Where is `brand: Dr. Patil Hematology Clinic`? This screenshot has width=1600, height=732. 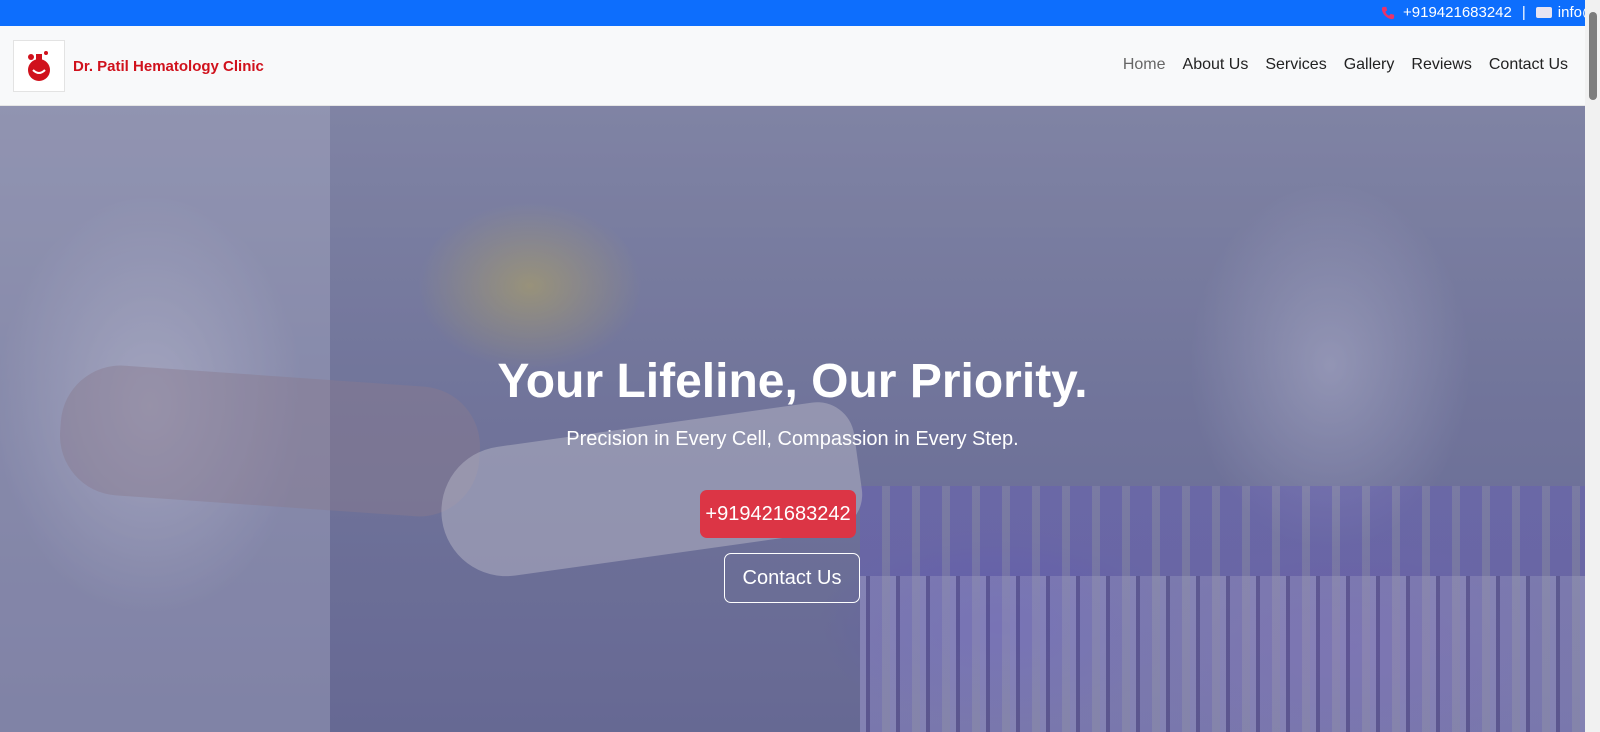 brand: Dr. Patil Hematology Clinic is located at coordinates (138, 66).